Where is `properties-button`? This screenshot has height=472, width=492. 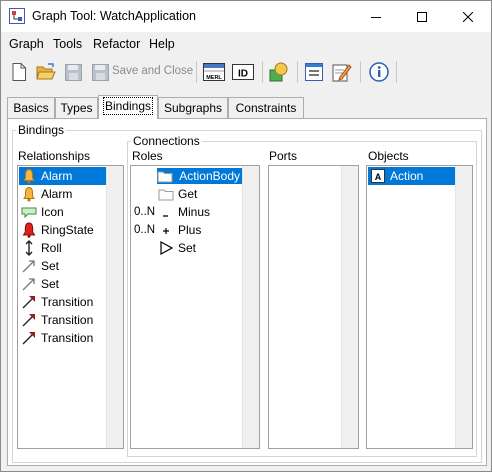 properties-button is located at coordinates (314, 72).